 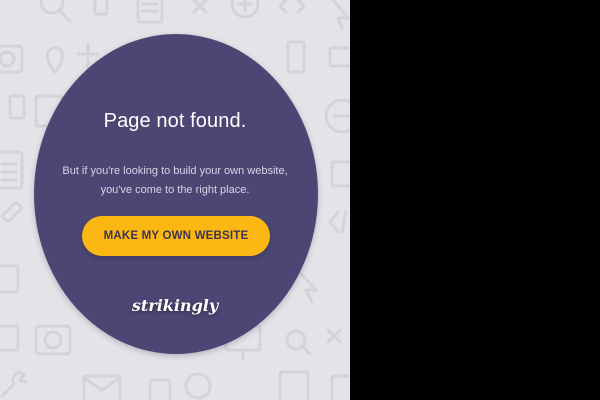 I want to click on page-title: Page not found., so click(x=175, y=121).